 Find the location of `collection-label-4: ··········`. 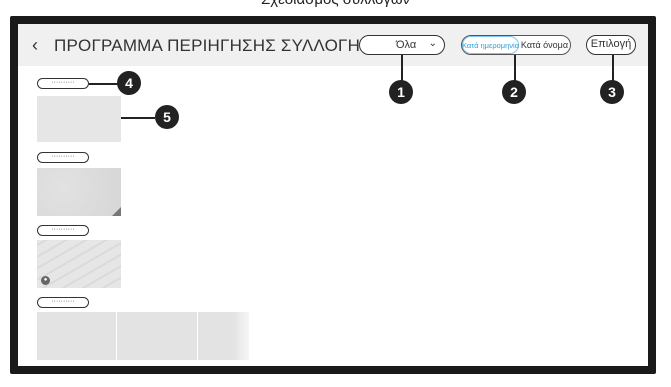

collection-label-4: ·········· is located at coordinates (63, 302).